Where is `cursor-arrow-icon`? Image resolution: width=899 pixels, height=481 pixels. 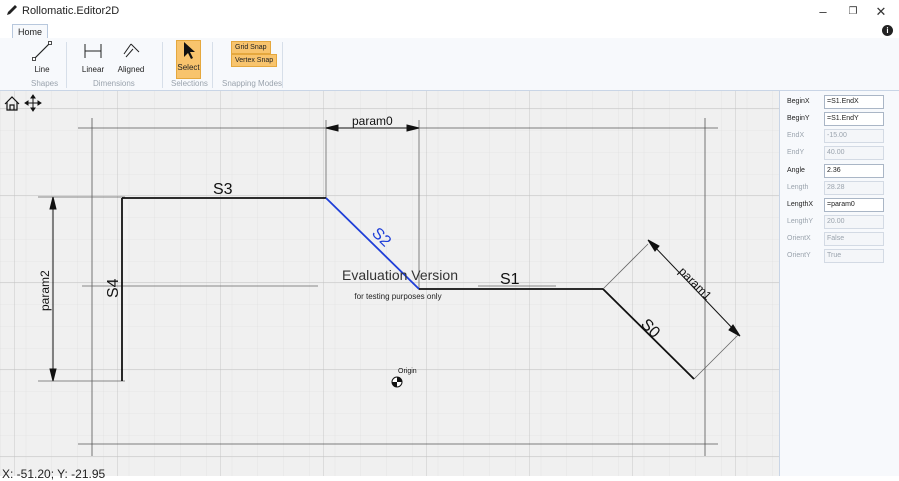
cursor-arrow-icon is located at coordinates (189, 50).